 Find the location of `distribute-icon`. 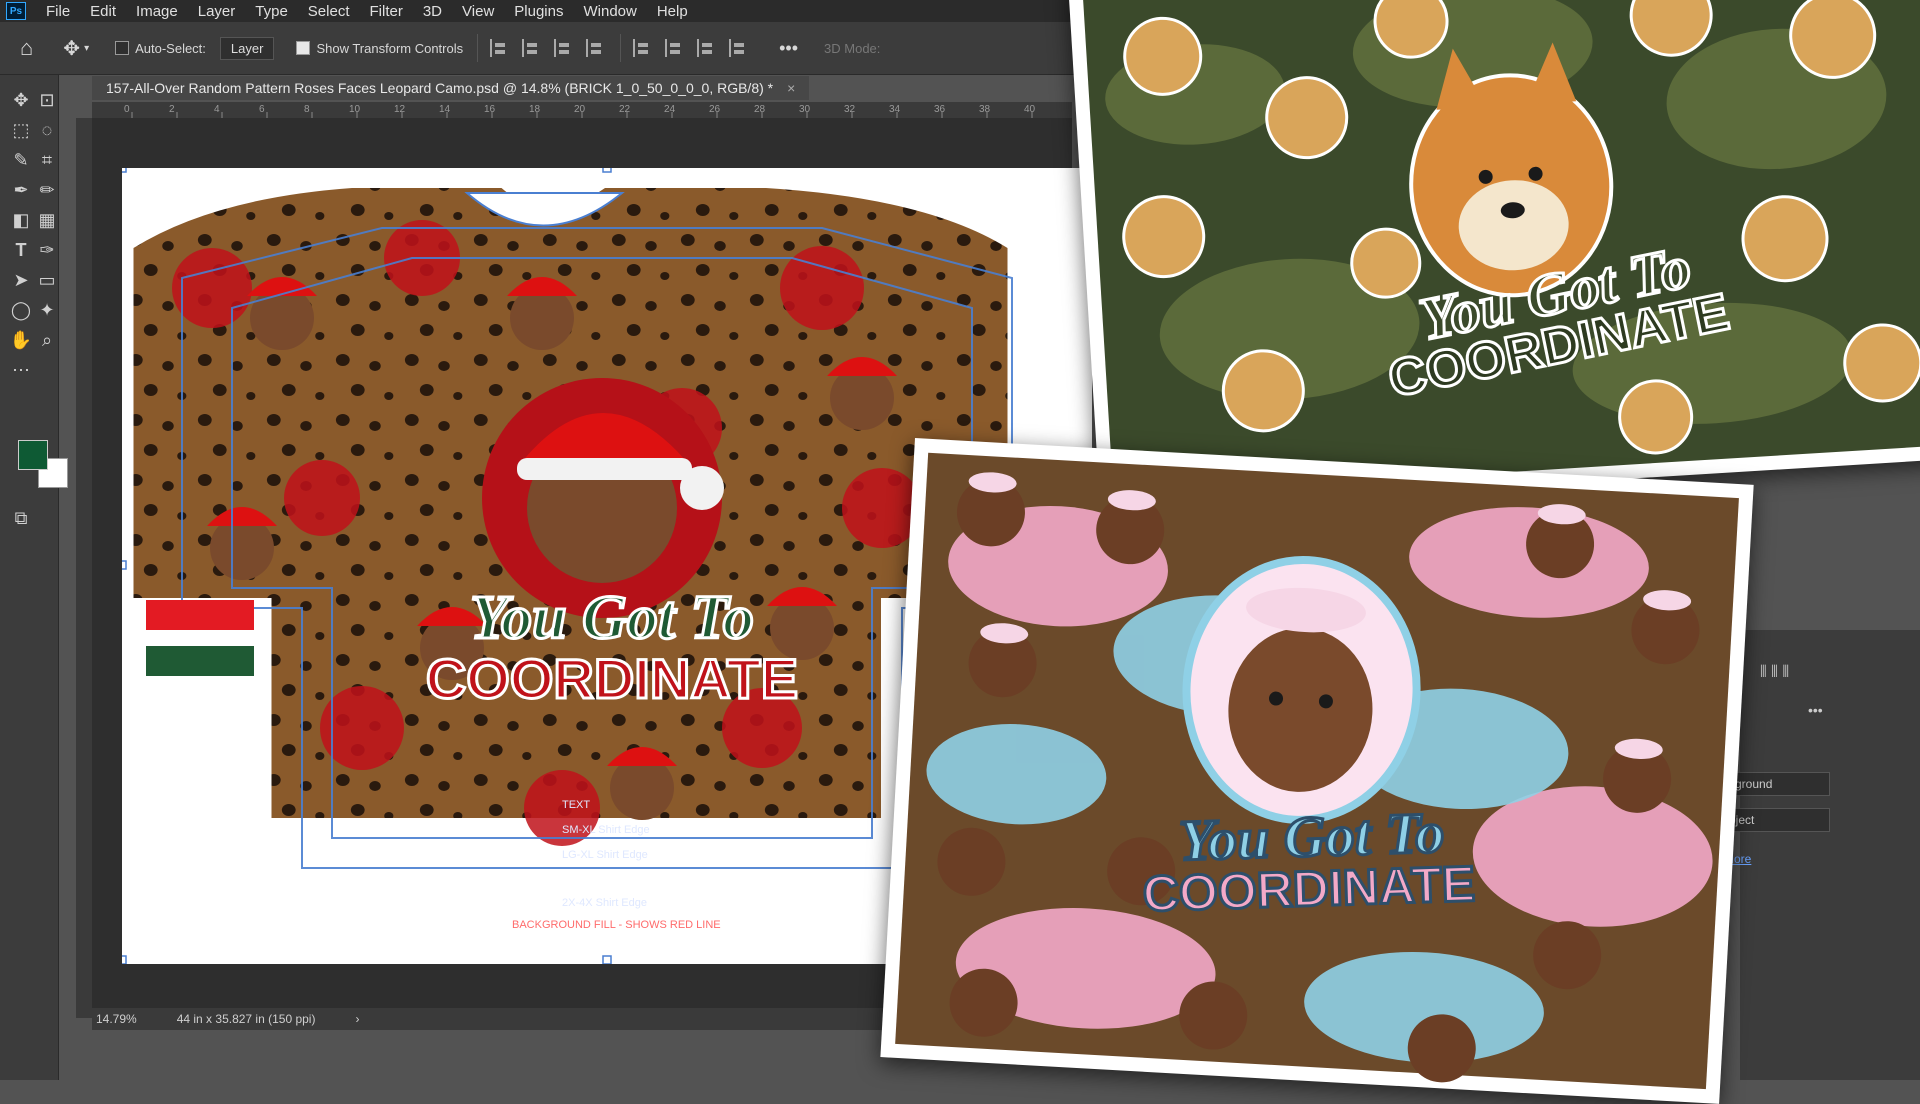

distribute-icon is located at coordinates (596, 48).